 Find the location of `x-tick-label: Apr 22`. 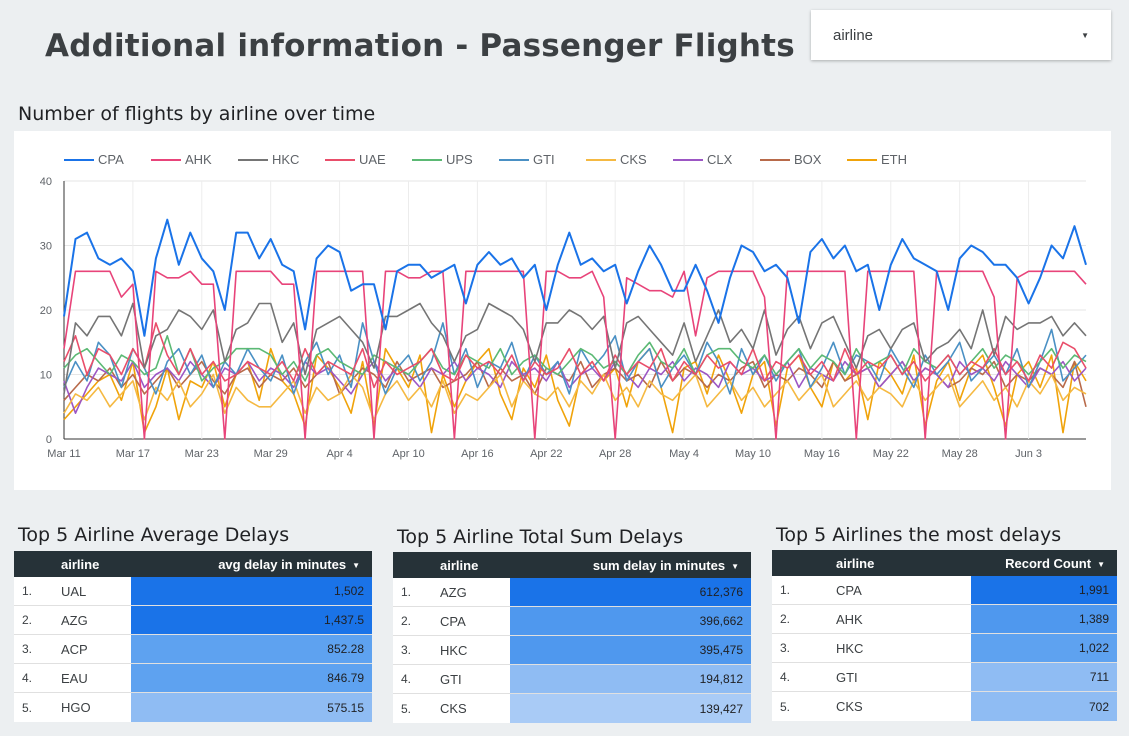

x-tick-label: Apr 22 is located at coordinates (546, 454).